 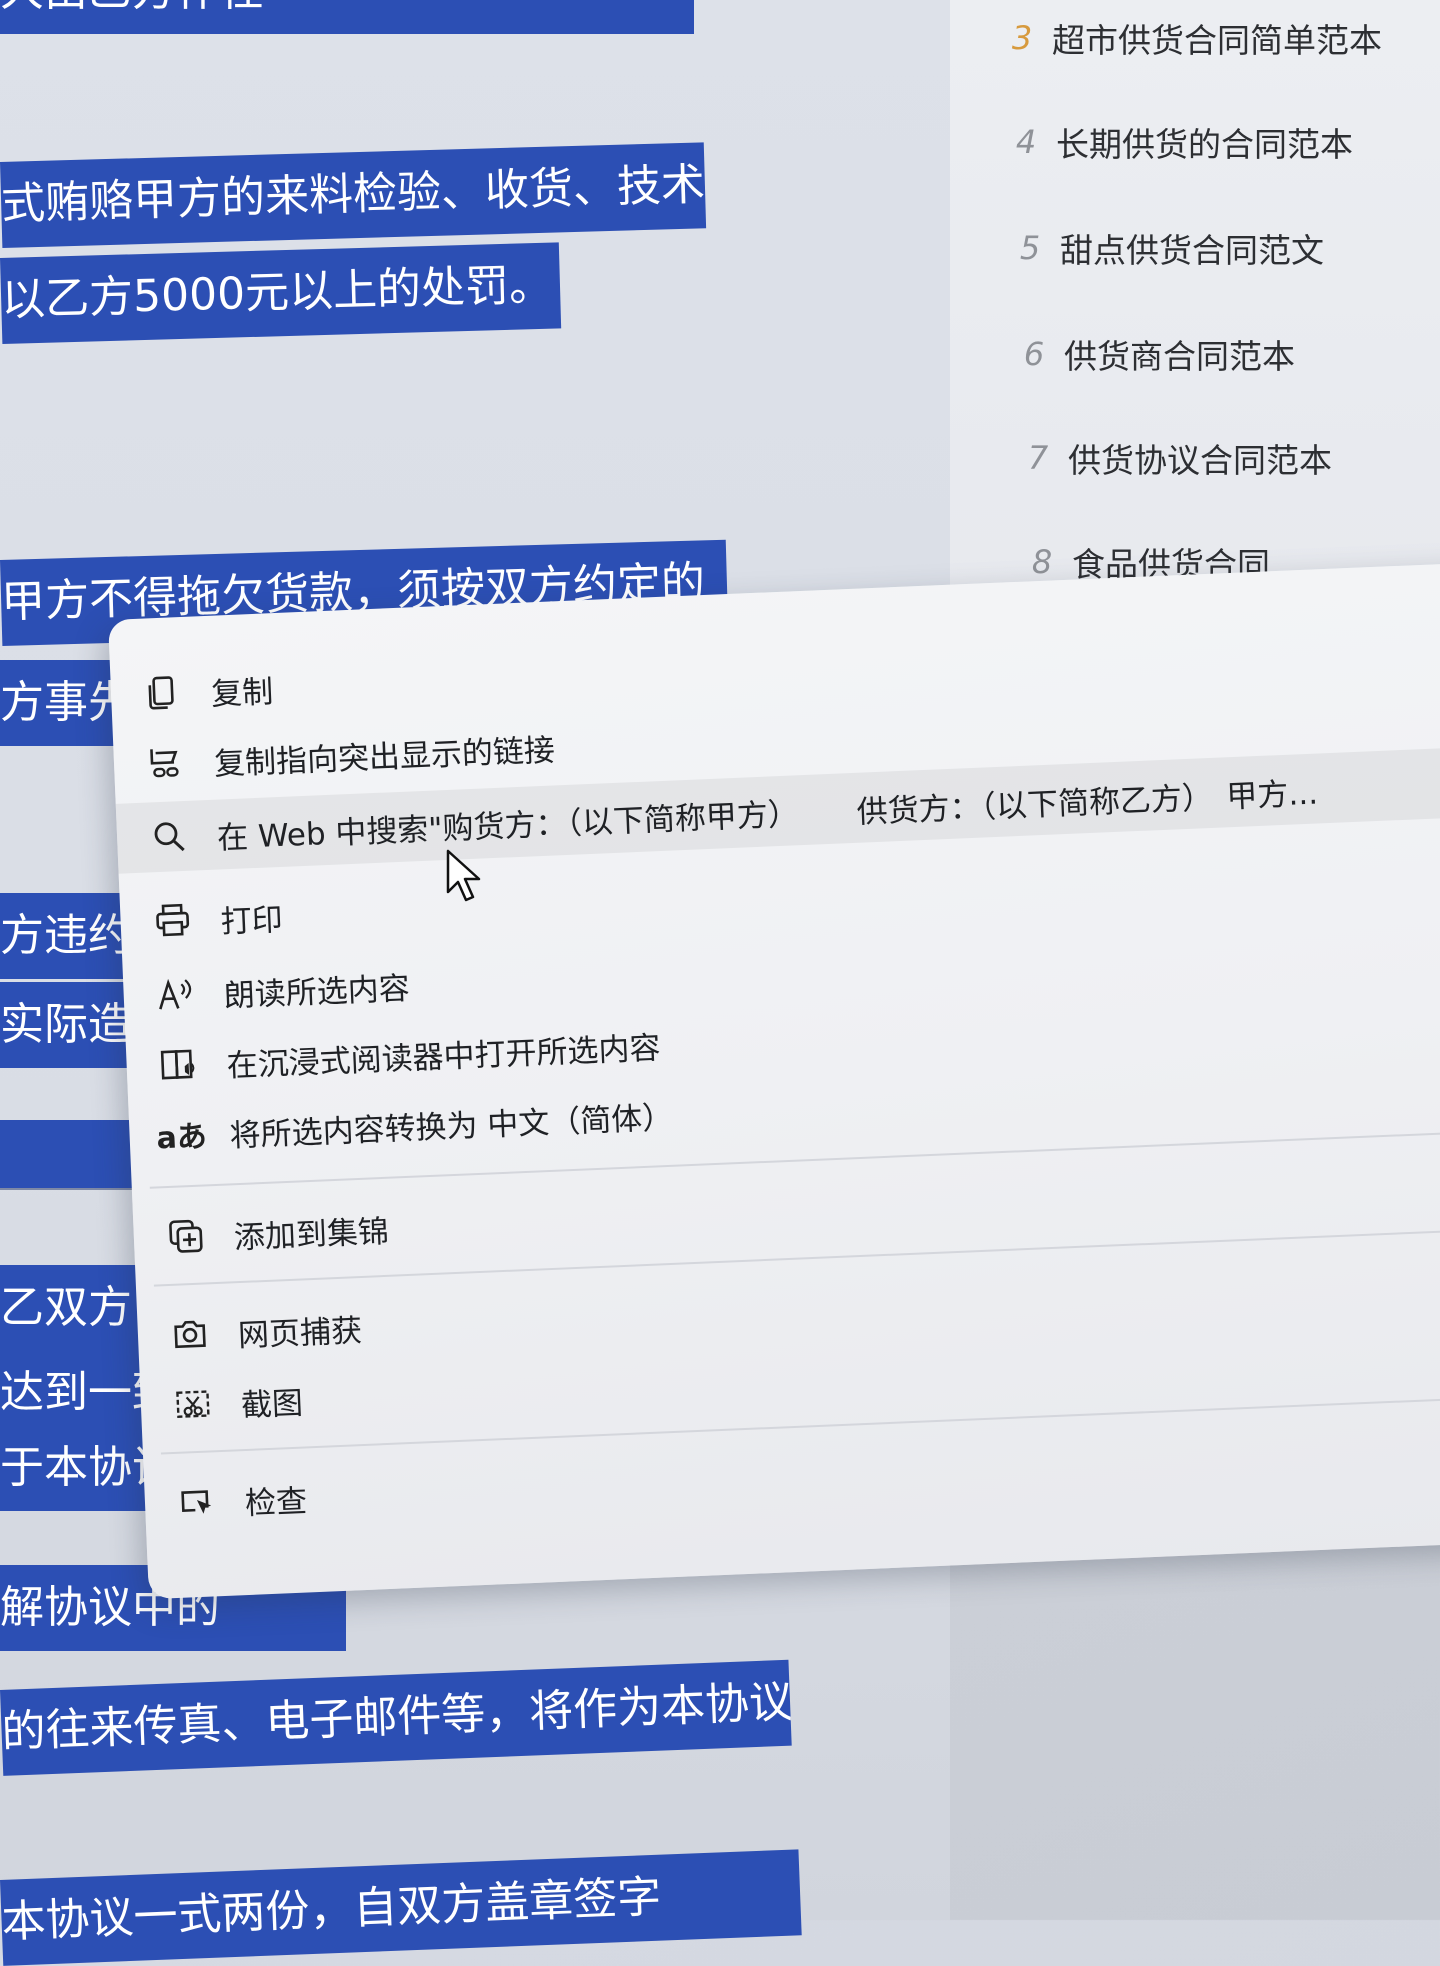 I want to click on menu-item-label: 在 Web 中搜索"购货方：（以下简称甲方）, so click(x=508, y=826).